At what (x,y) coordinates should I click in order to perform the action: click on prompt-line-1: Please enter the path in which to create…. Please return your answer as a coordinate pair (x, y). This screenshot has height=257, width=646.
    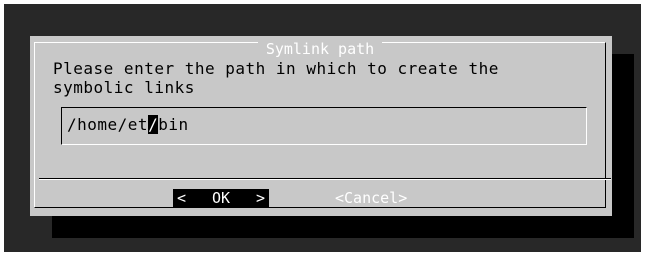
    Looking at the image, I should click on (276, 68).